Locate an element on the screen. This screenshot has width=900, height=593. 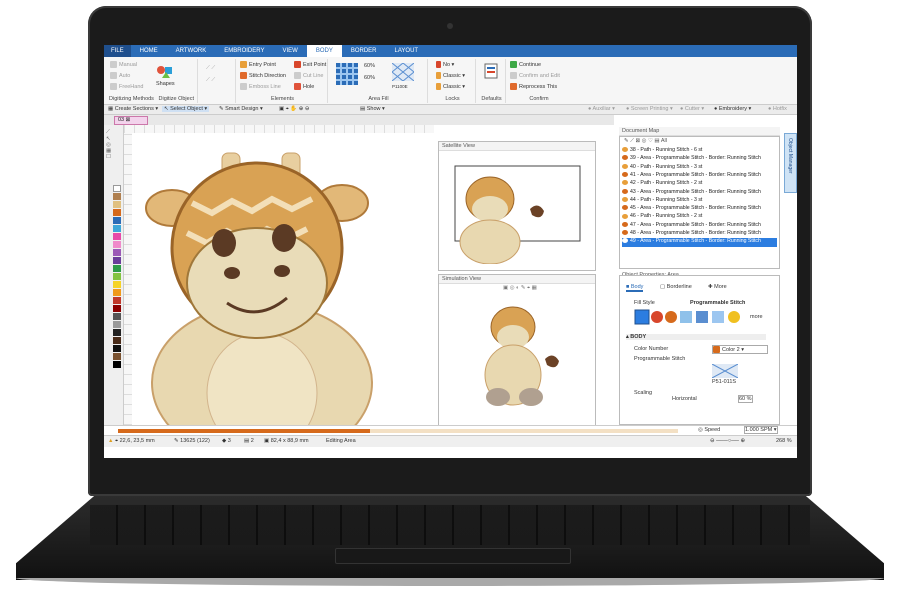
mode-hotfix: ● Hotfix is located at coordinates (777, 109).